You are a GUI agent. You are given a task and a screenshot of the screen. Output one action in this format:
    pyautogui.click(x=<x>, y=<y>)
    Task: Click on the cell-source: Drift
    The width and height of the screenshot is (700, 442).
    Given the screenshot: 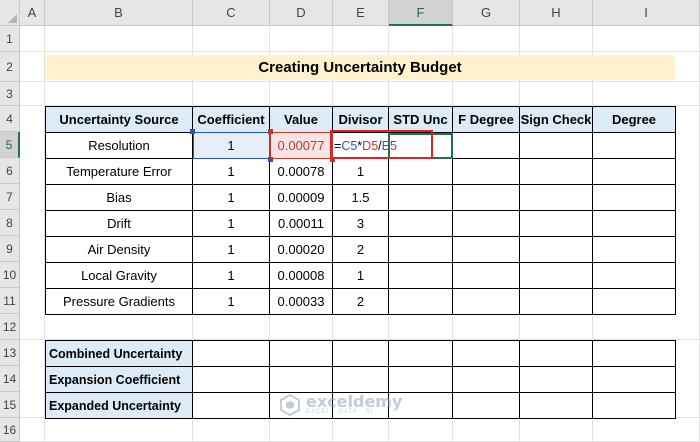 What is the action you would take?
    pyautogui.click(x=119, y=224)
    